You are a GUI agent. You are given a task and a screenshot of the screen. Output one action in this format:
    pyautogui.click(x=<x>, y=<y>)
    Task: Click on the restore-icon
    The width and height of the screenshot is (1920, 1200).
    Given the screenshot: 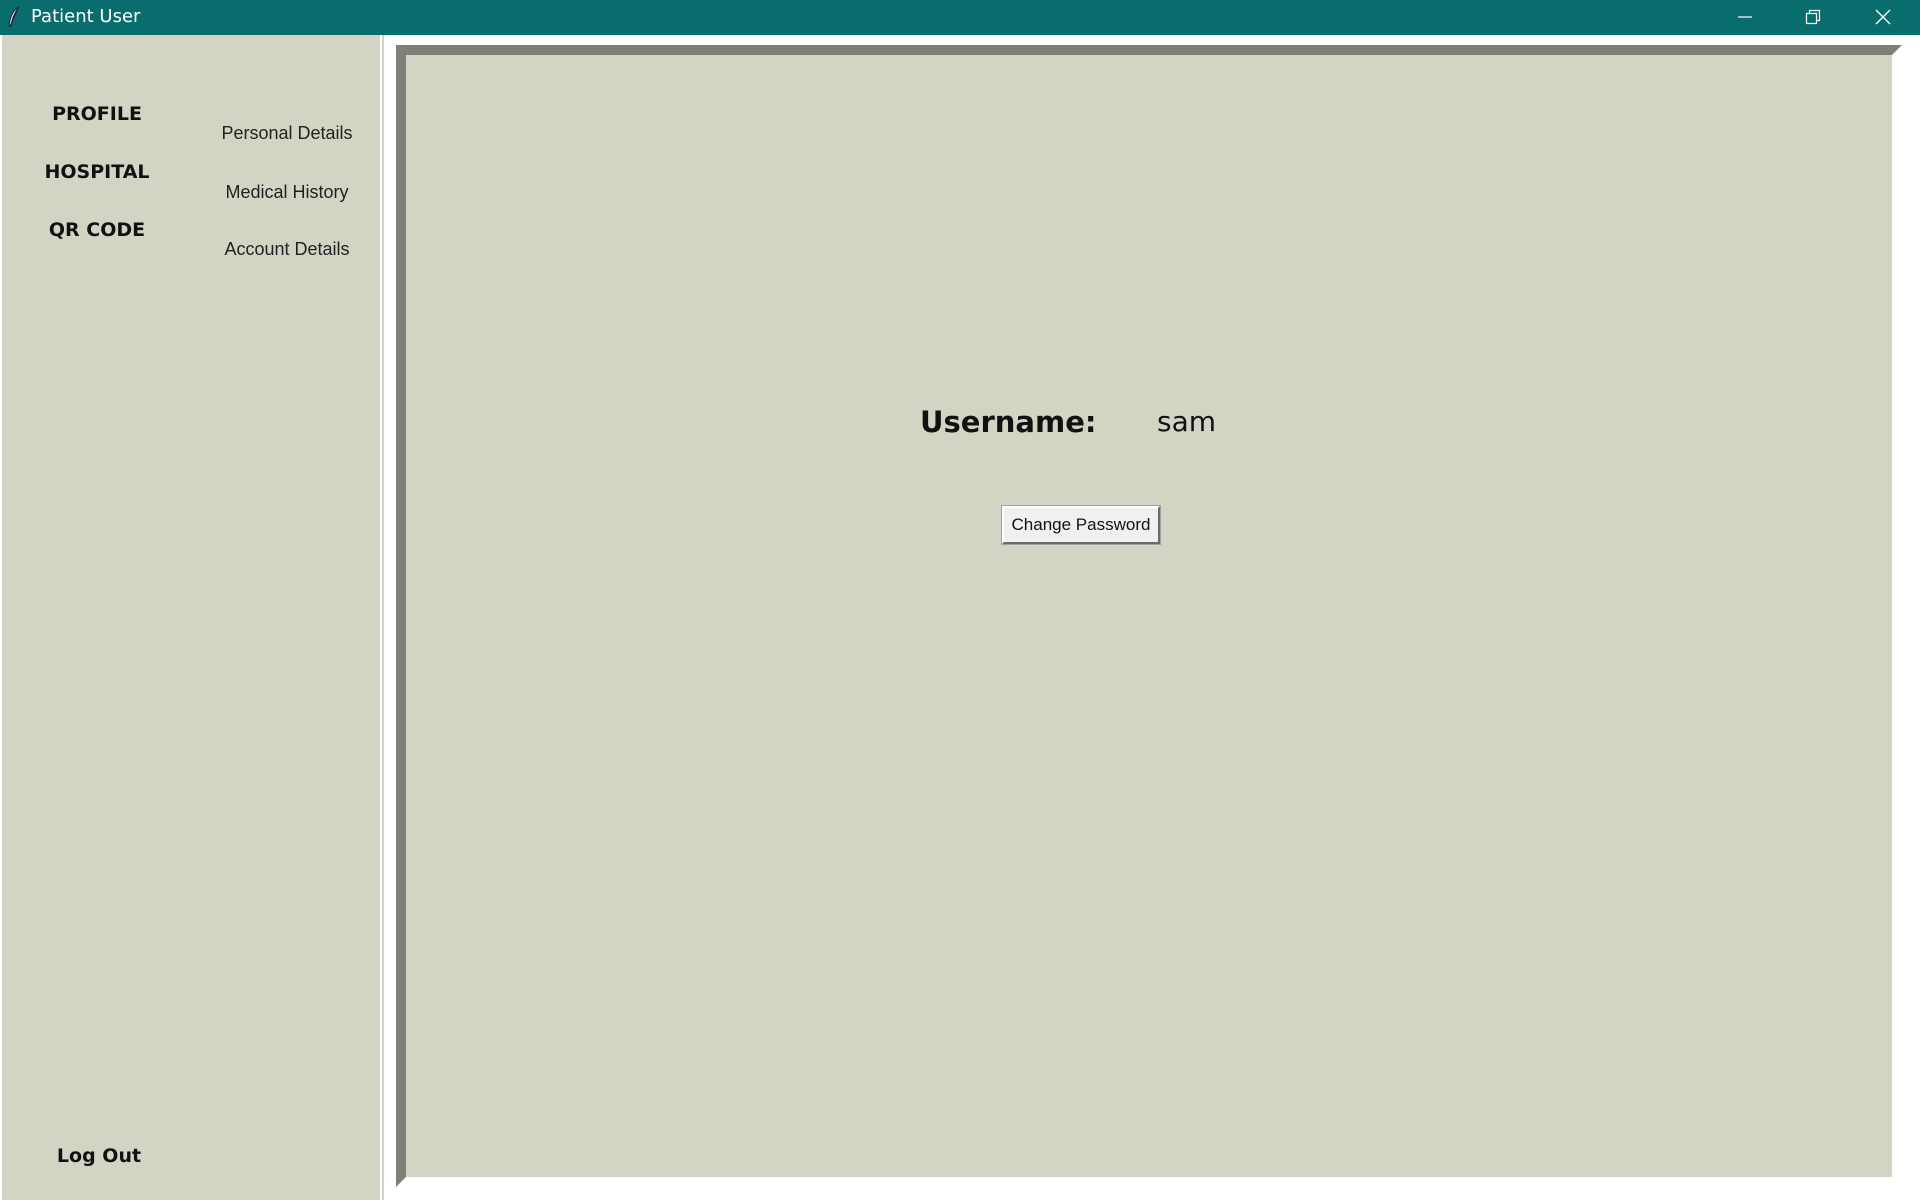 What is the action you would take?
    pyautogui.click(x=1813, y=17)
    